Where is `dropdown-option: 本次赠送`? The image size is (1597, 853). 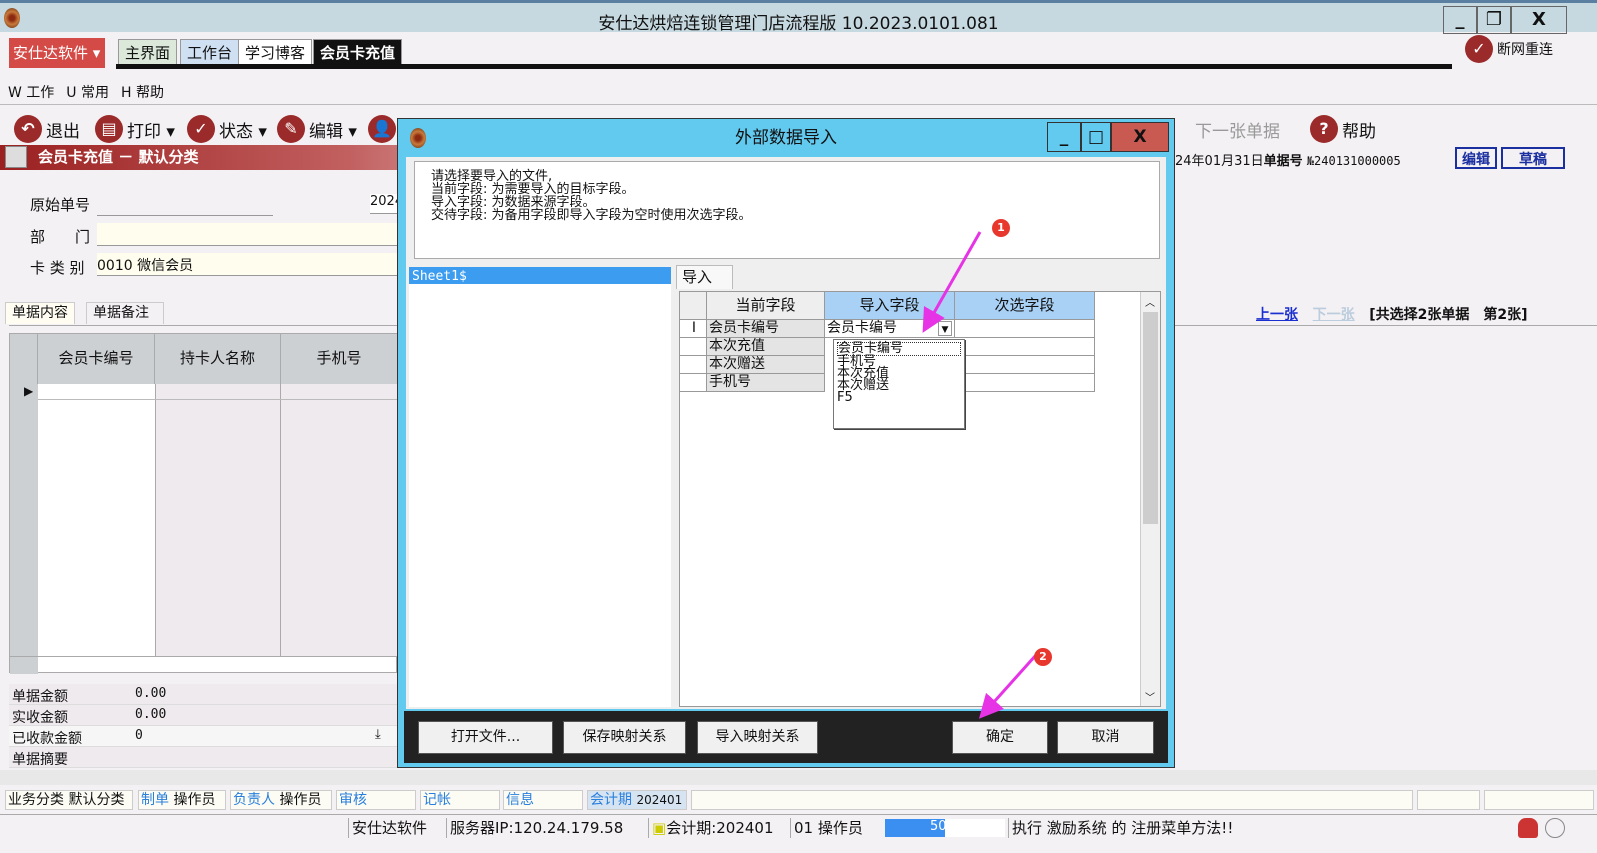
dropdown-option: 本次赠送 is located at coordinates (899, 385).